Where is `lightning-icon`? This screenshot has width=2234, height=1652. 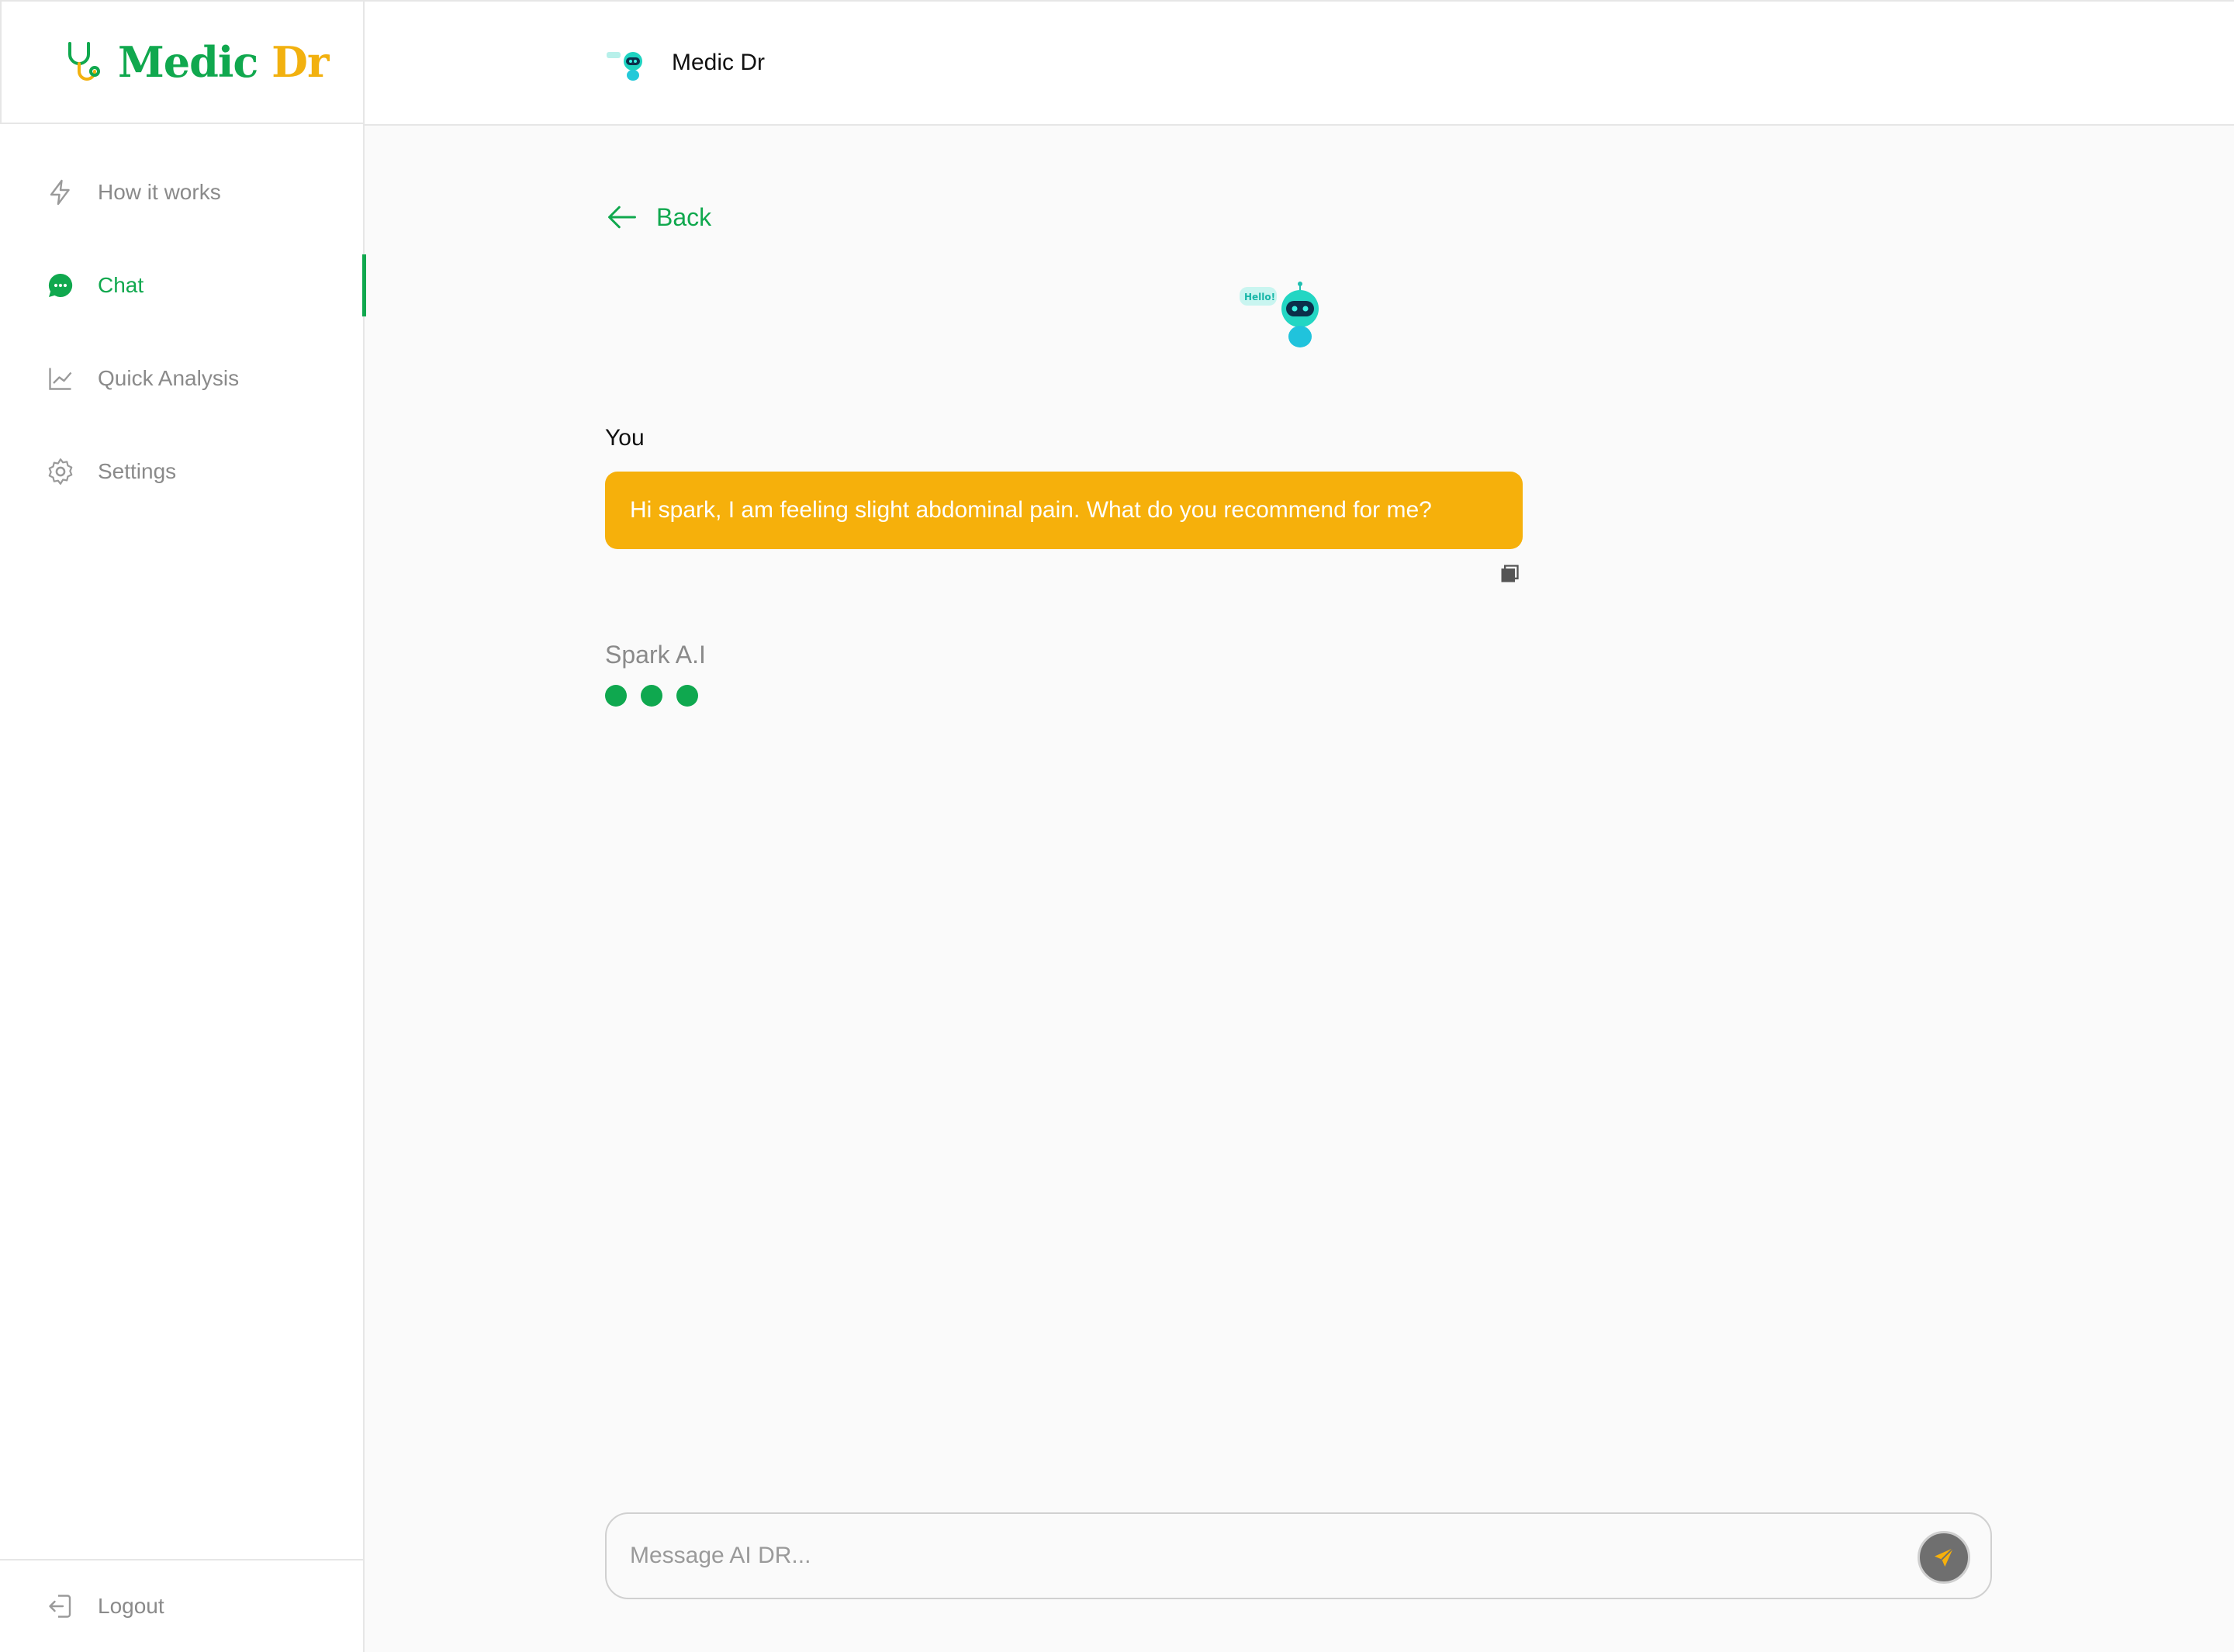 lightning-icon is located at coordinates (61, 192).